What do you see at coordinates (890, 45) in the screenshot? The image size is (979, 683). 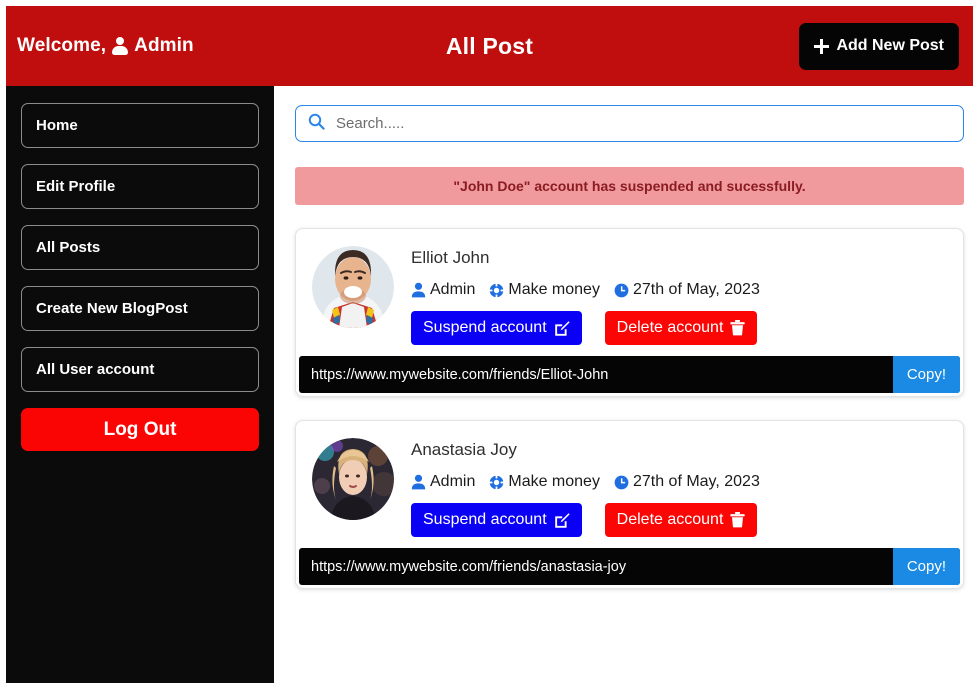 I see `add-new-post-label: Add New Post` at bounding box center [890, 45].